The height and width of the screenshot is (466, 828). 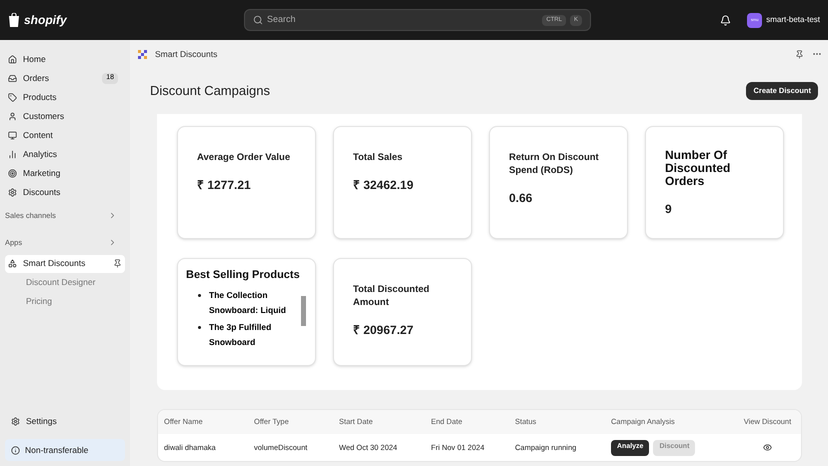 What do you see at coordinates (12, 116) in the screenshot?
I see `person-icon` at bounding box center [12, 116].